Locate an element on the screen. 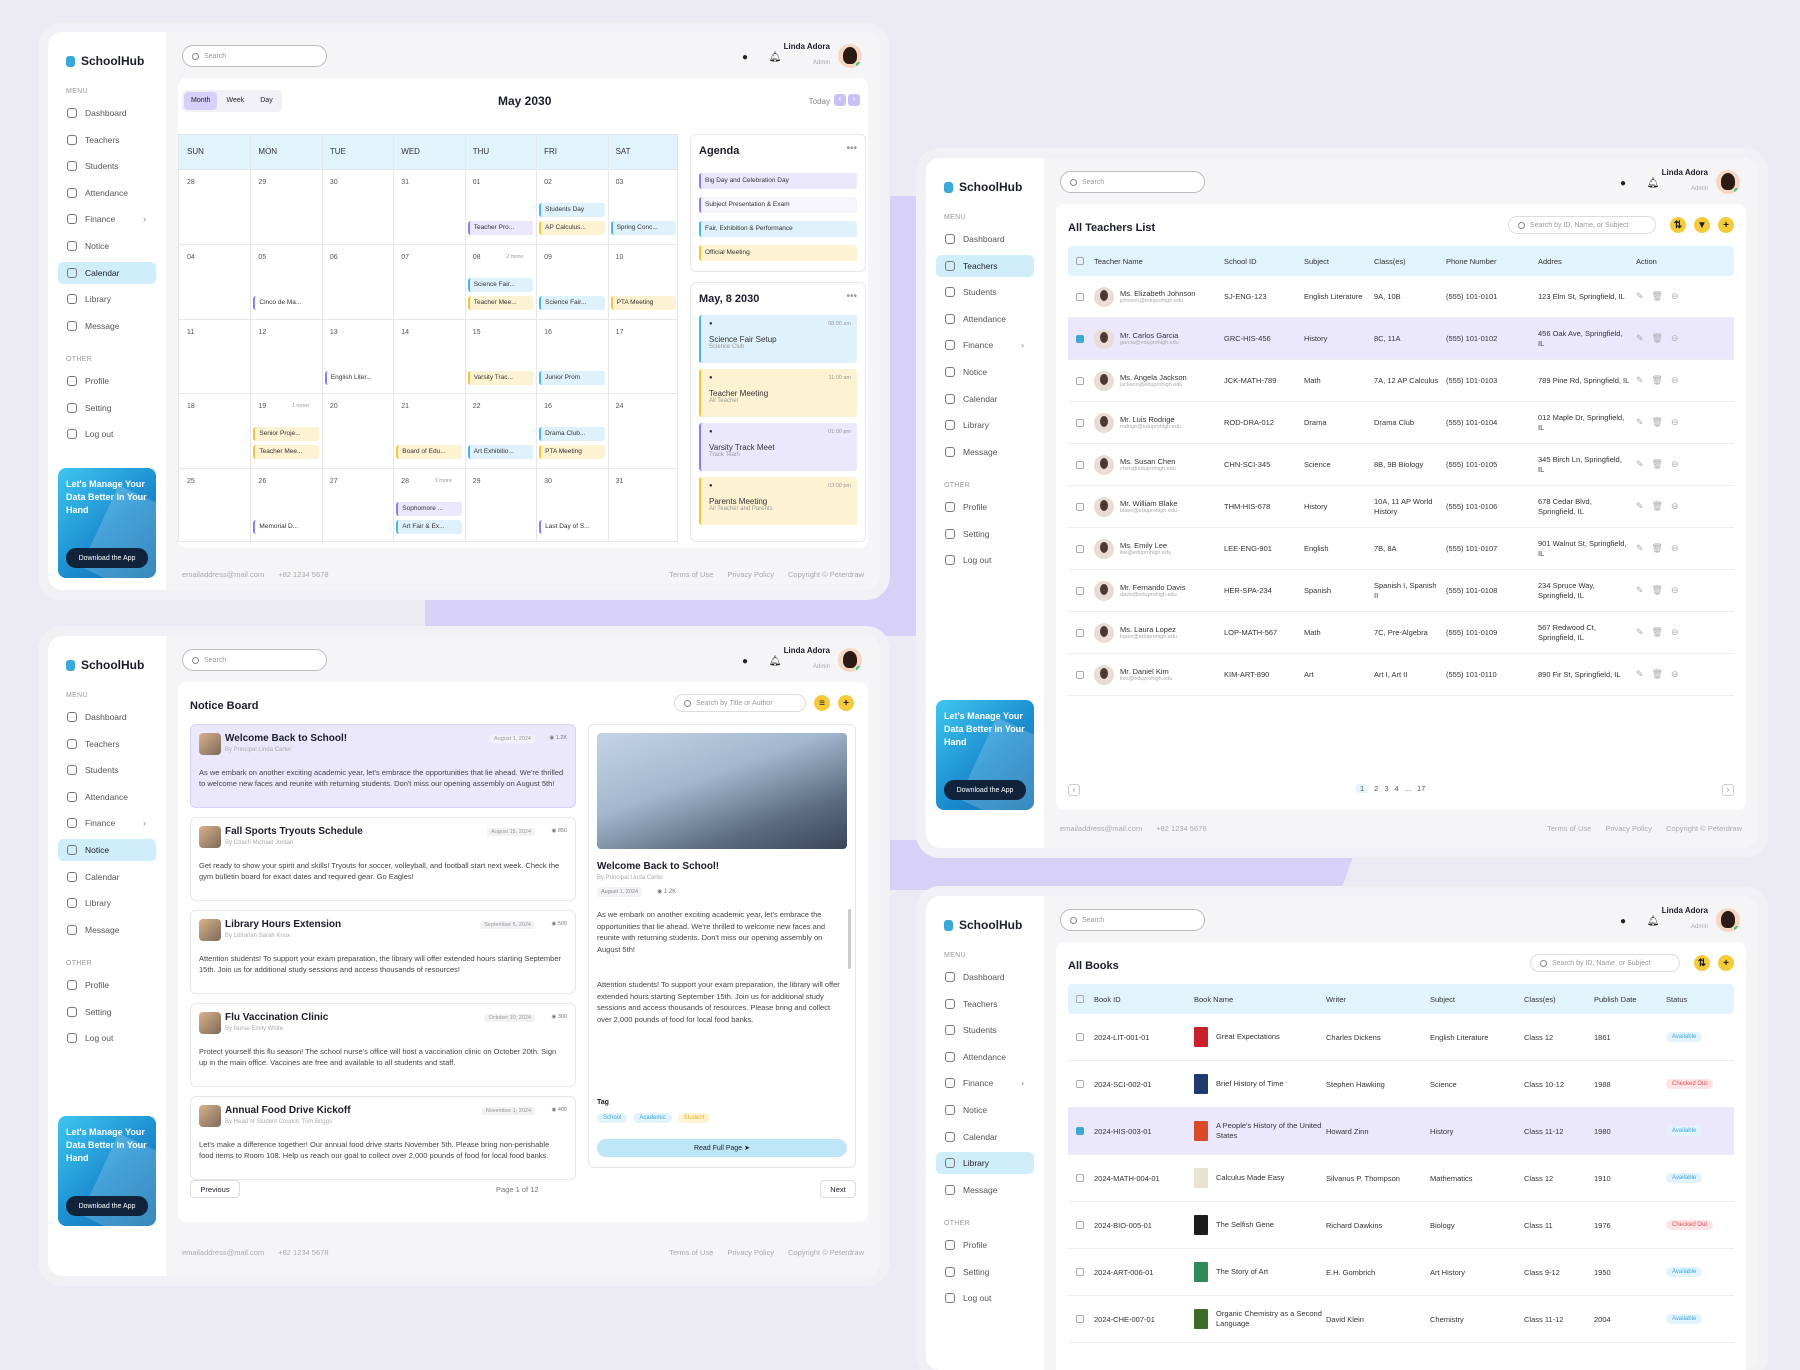 This screenshot has height=1370, width=1800. day-event: 11:00 am ● Teacher Meeting All Teacher is located at coordinates (778, 393).